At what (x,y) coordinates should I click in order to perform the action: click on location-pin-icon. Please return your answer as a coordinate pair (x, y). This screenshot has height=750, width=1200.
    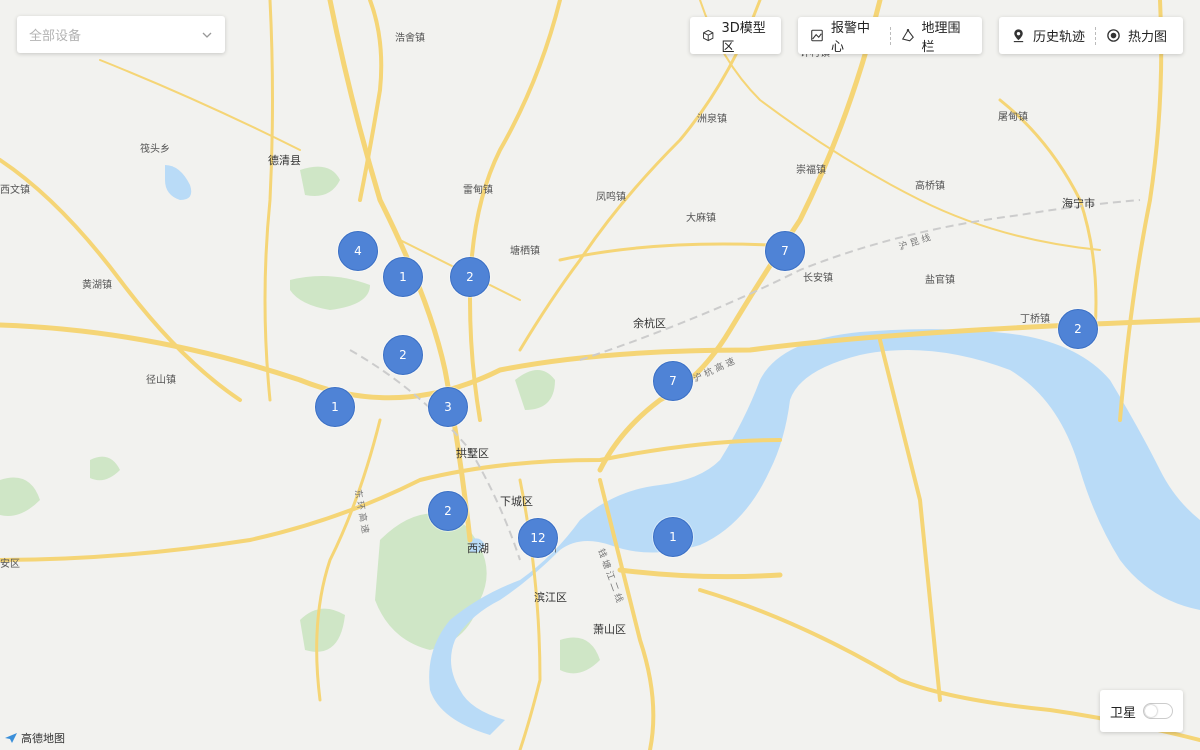
    Looking at the image, I should click on (1018, 36).